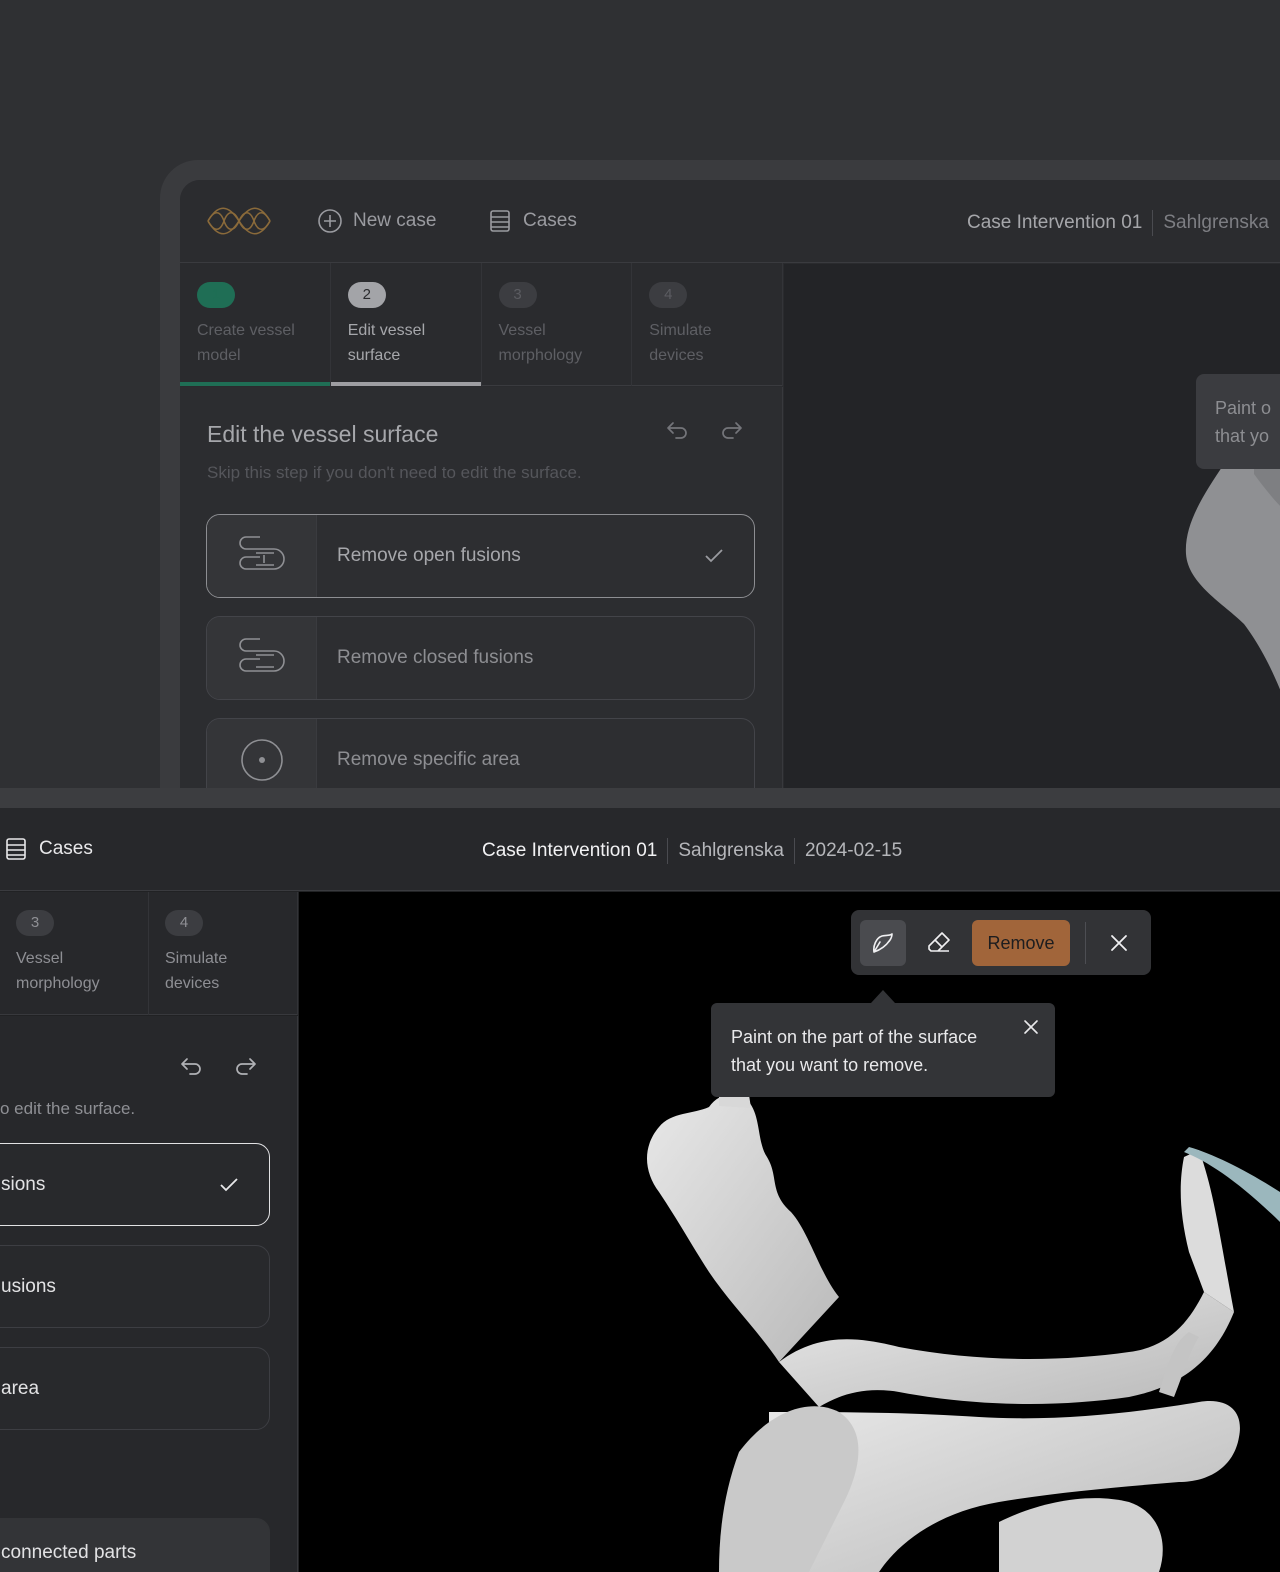 The image size is (1280, 1572). What do you see at coordinates (330, 221) in the screenshot?
I see `plus-circle-icon` at bounding box center [330, 221].